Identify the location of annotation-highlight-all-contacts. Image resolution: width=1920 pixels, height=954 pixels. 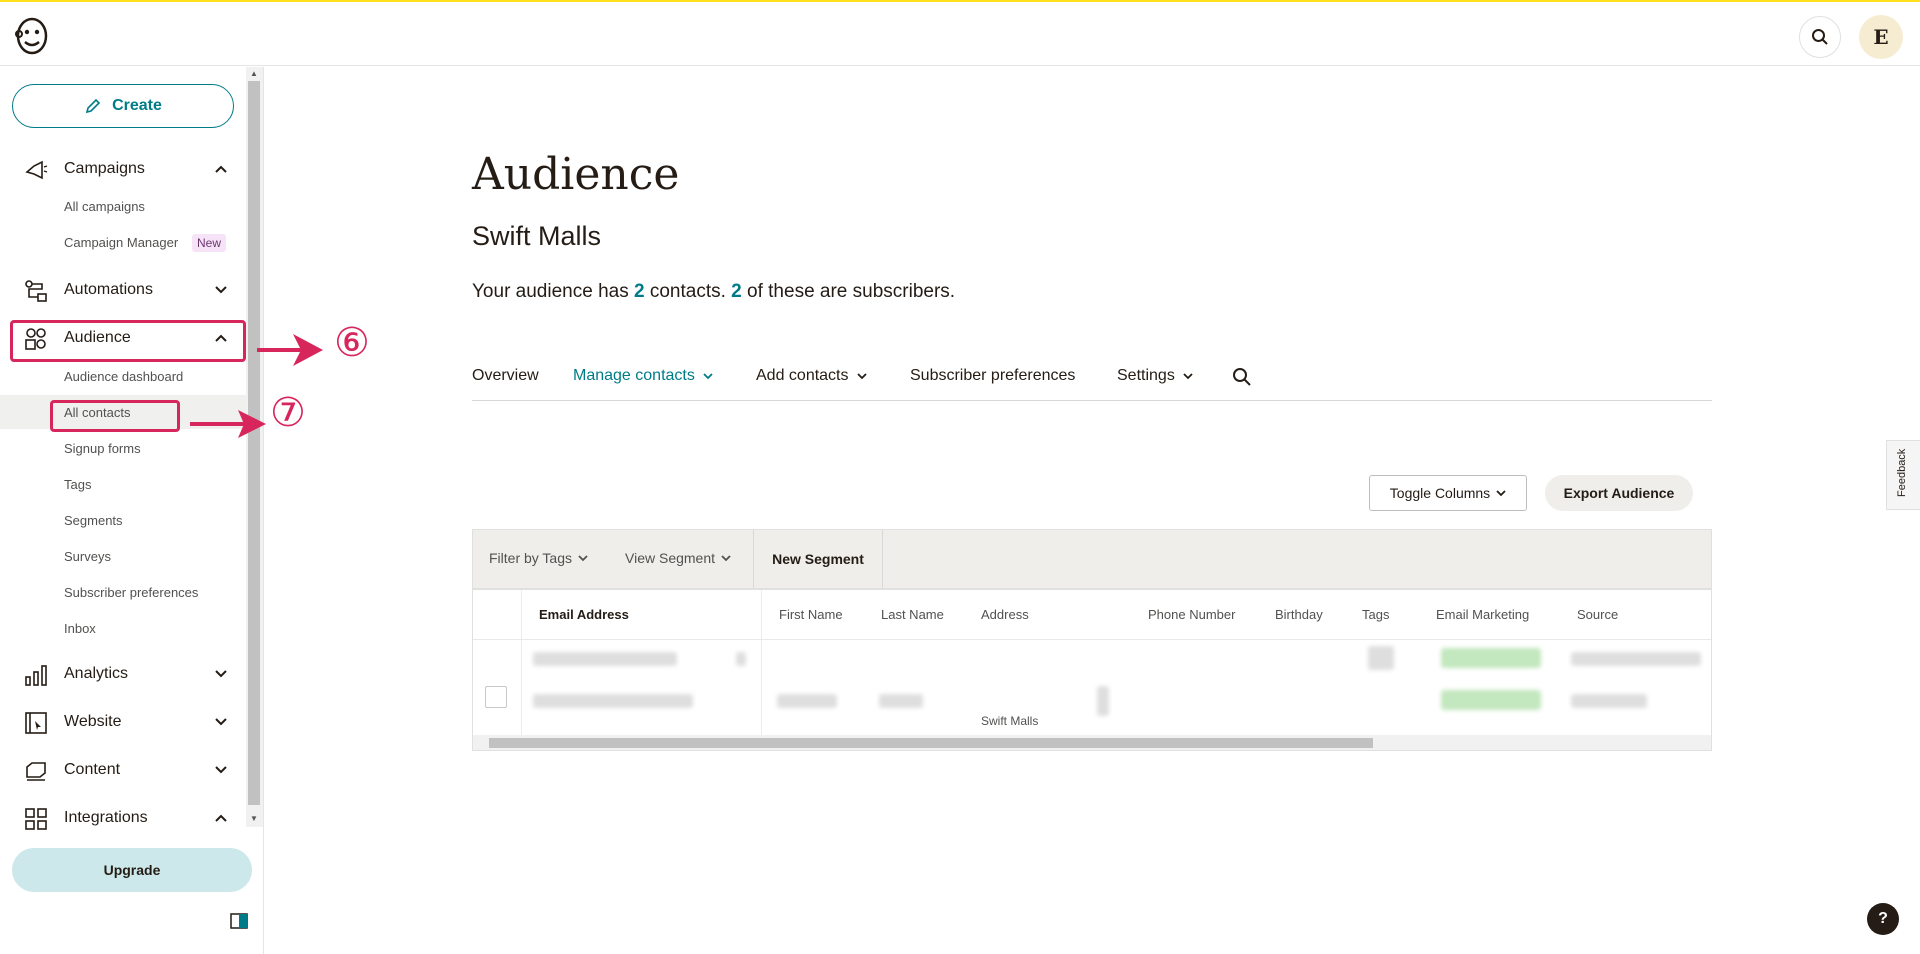
(115, 416).